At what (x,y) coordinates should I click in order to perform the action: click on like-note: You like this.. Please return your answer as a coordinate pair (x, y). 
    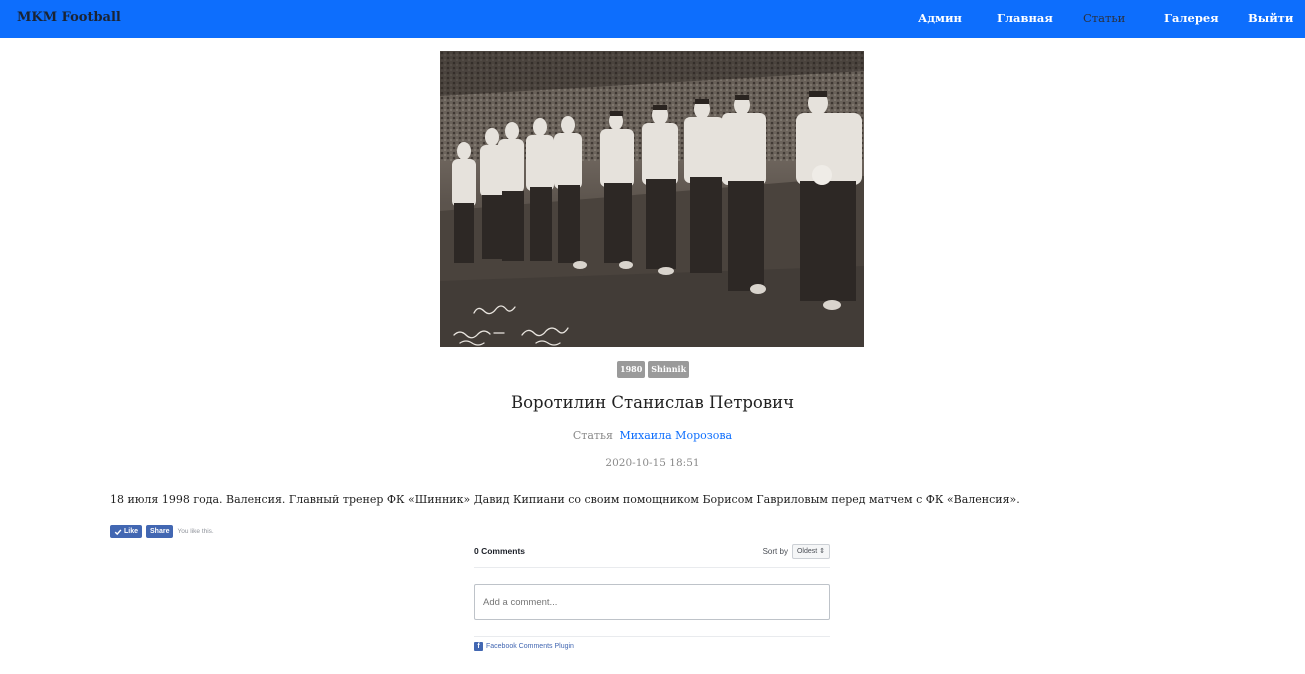
    Looking at the image, I should click on (195, 531).